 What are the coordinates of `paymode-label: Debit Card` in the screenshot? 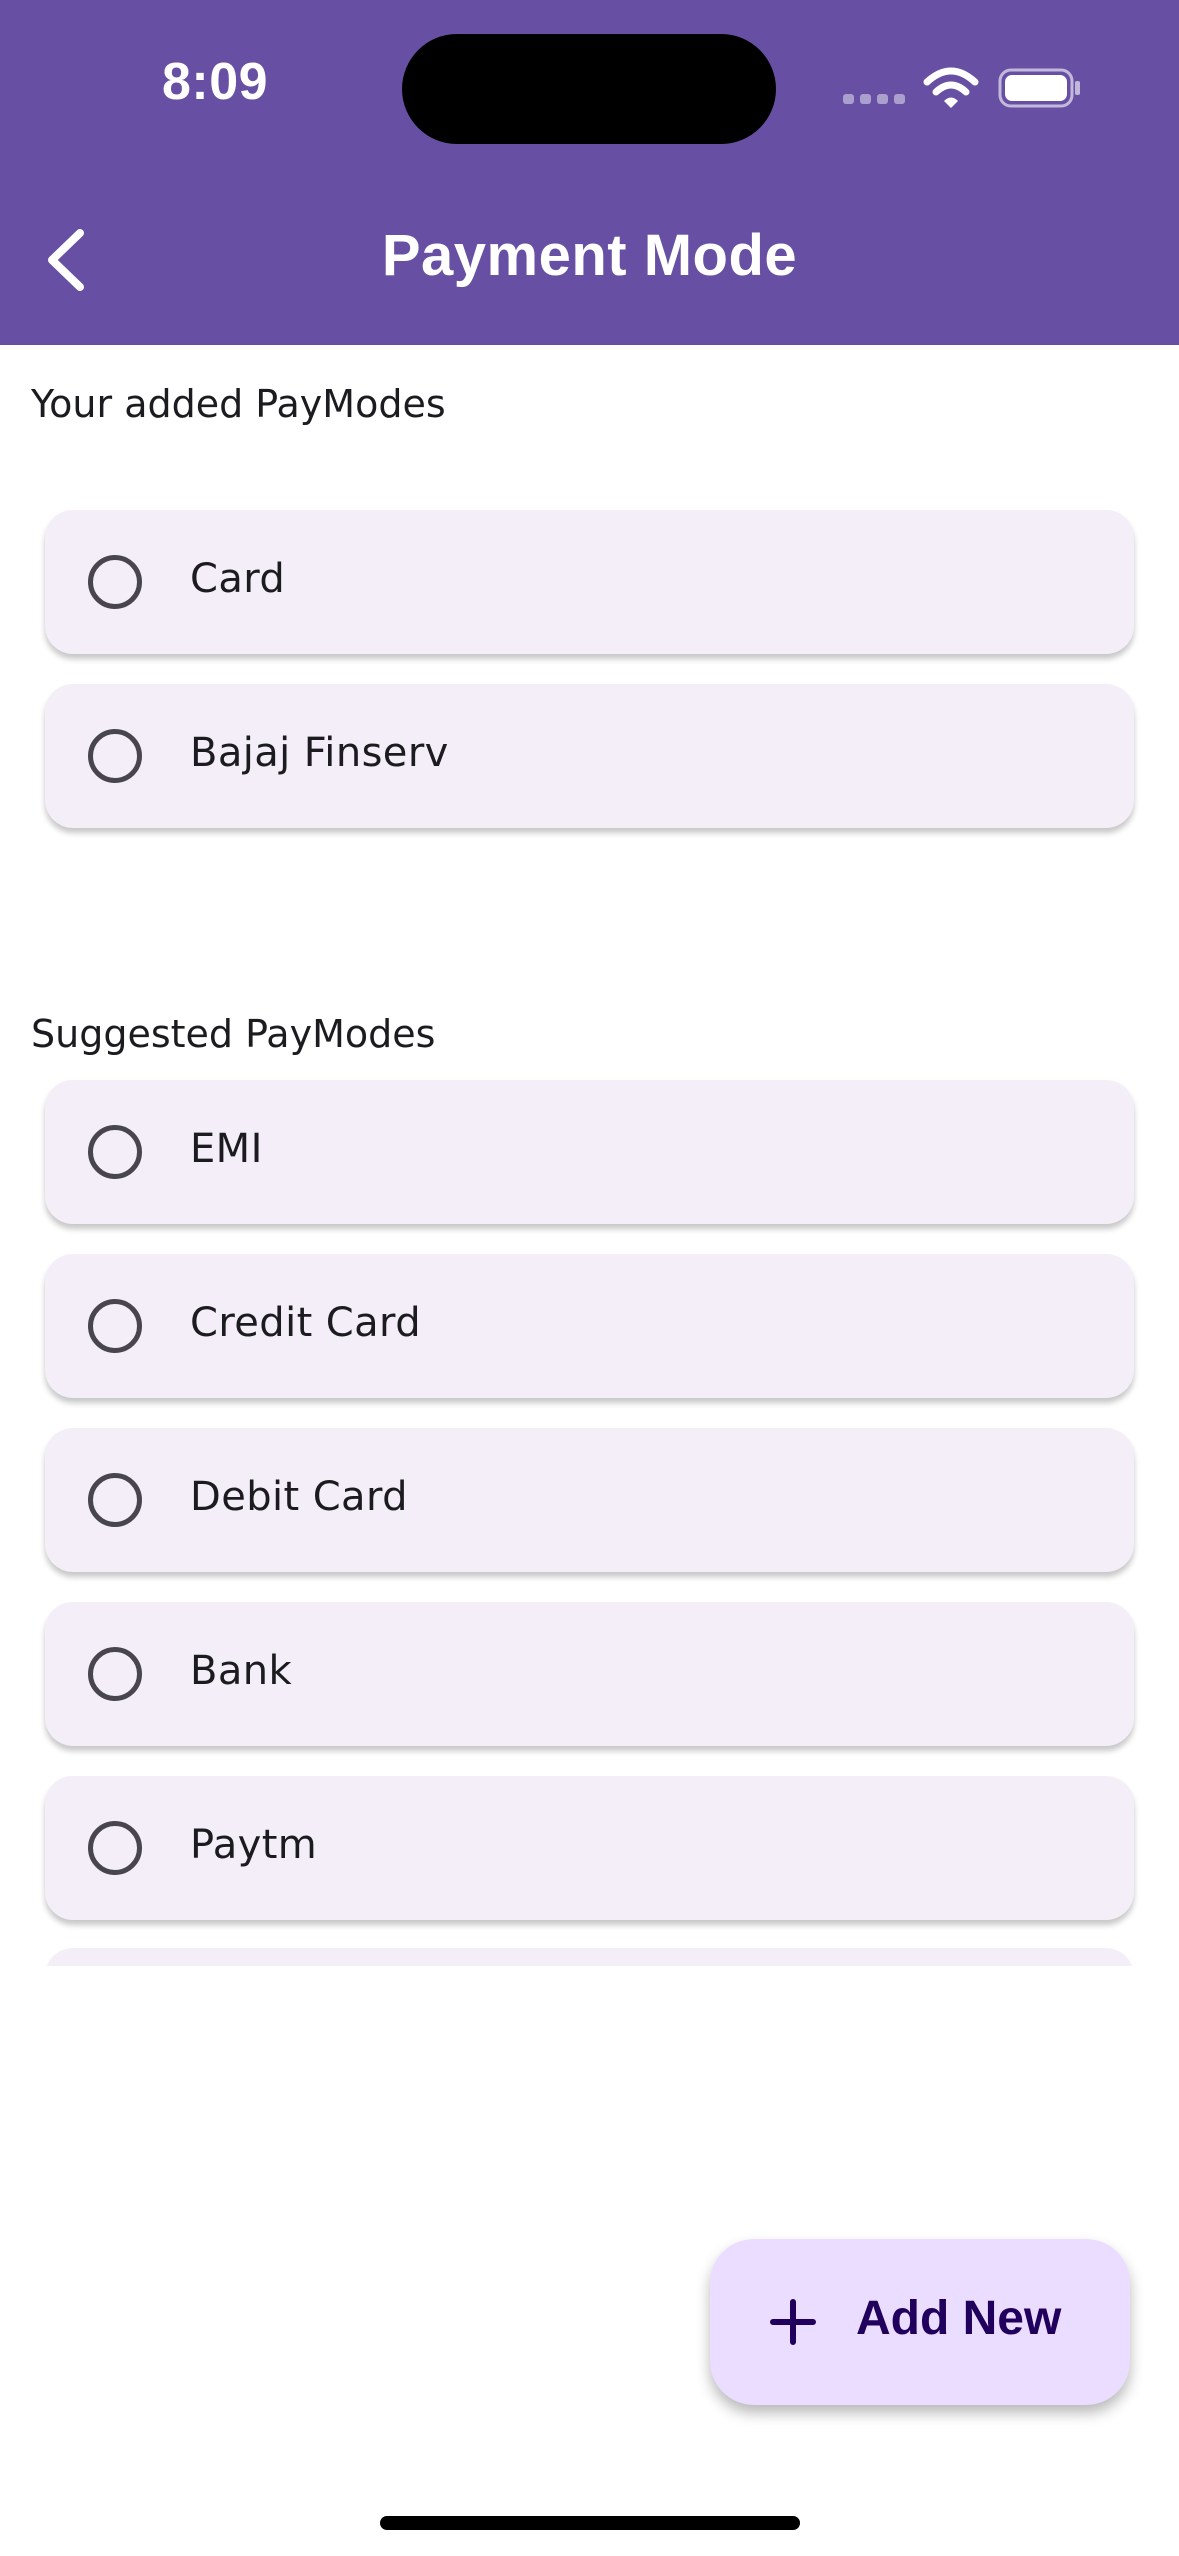 It's located at (299, 1497).